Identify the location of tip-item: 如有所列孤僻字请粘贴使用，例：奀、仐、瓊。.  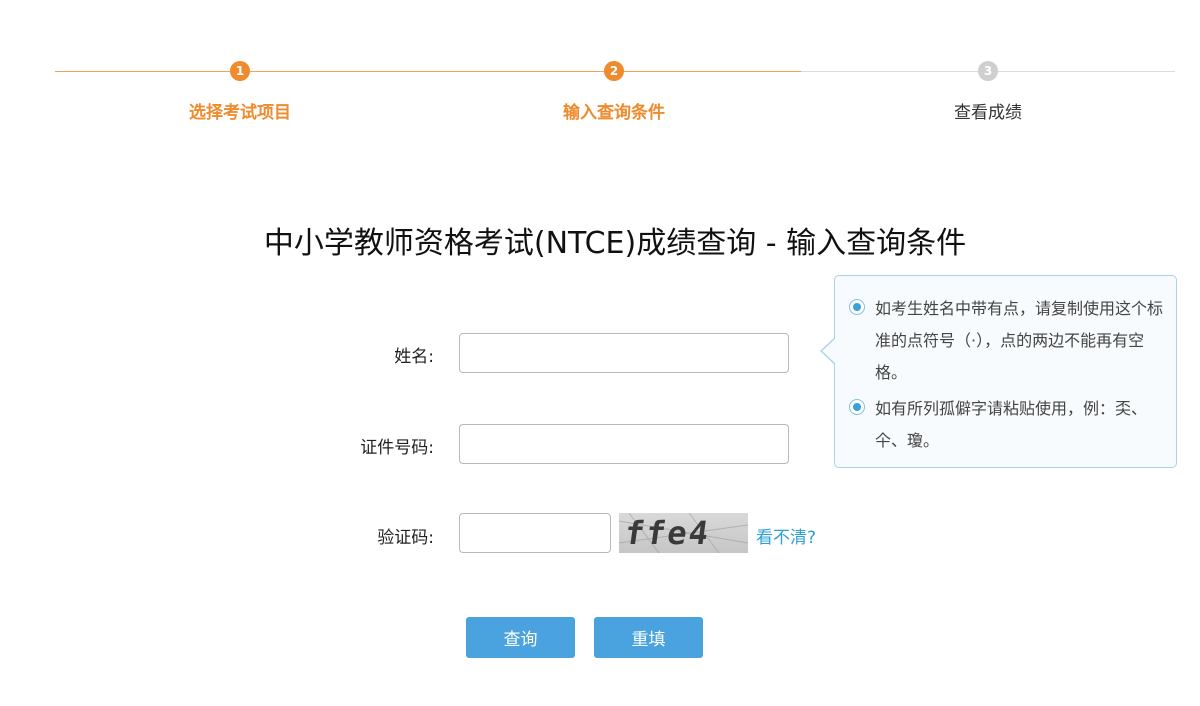
(1006, 425).